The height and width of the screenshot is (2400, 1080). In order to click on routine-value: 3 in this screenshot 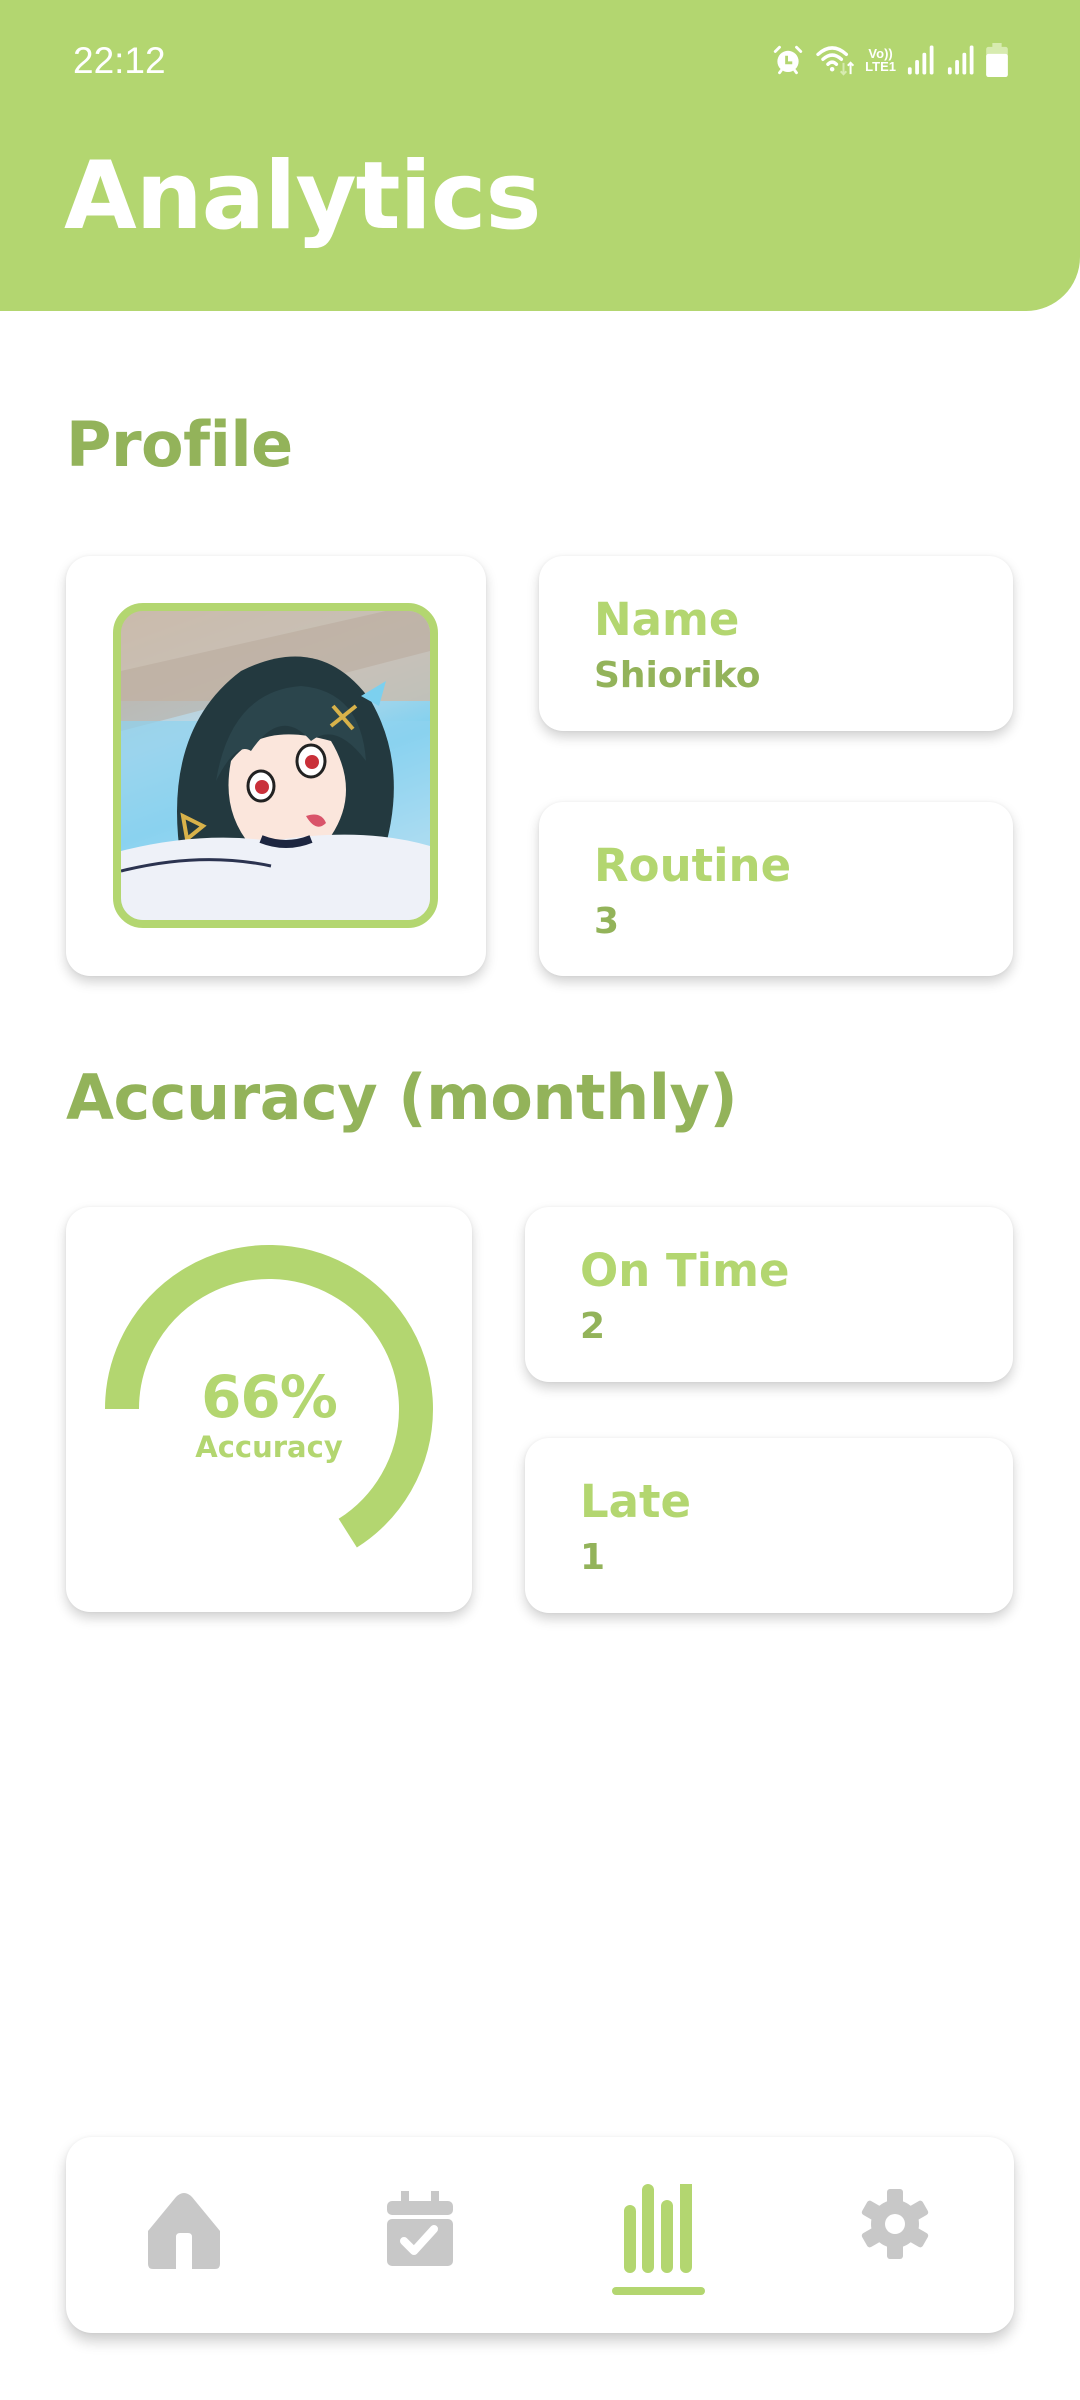, I will do `click(607, 921)`.